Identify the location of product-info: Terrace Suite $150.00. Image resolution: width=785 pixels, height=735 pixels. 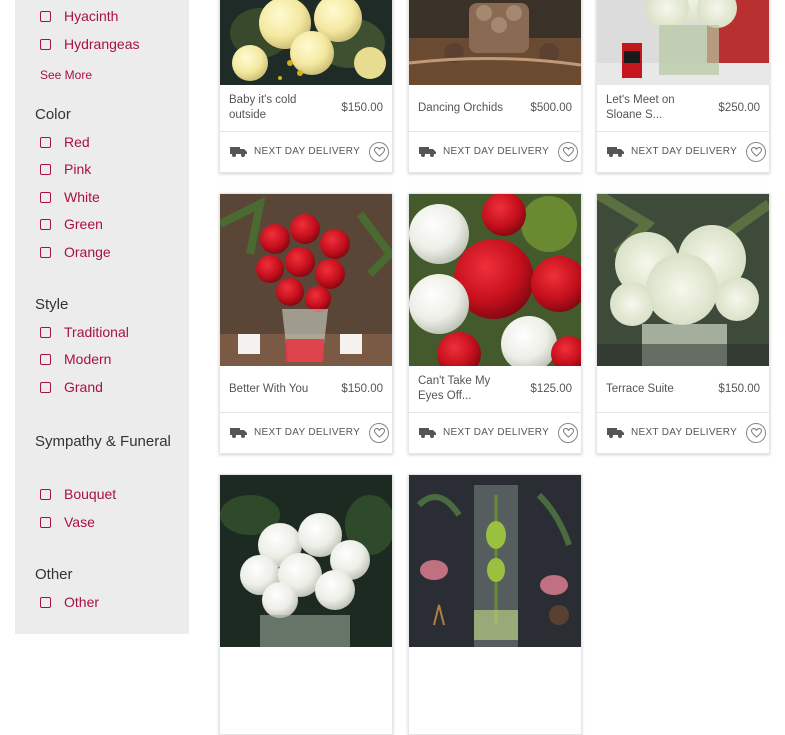
(683, 389).